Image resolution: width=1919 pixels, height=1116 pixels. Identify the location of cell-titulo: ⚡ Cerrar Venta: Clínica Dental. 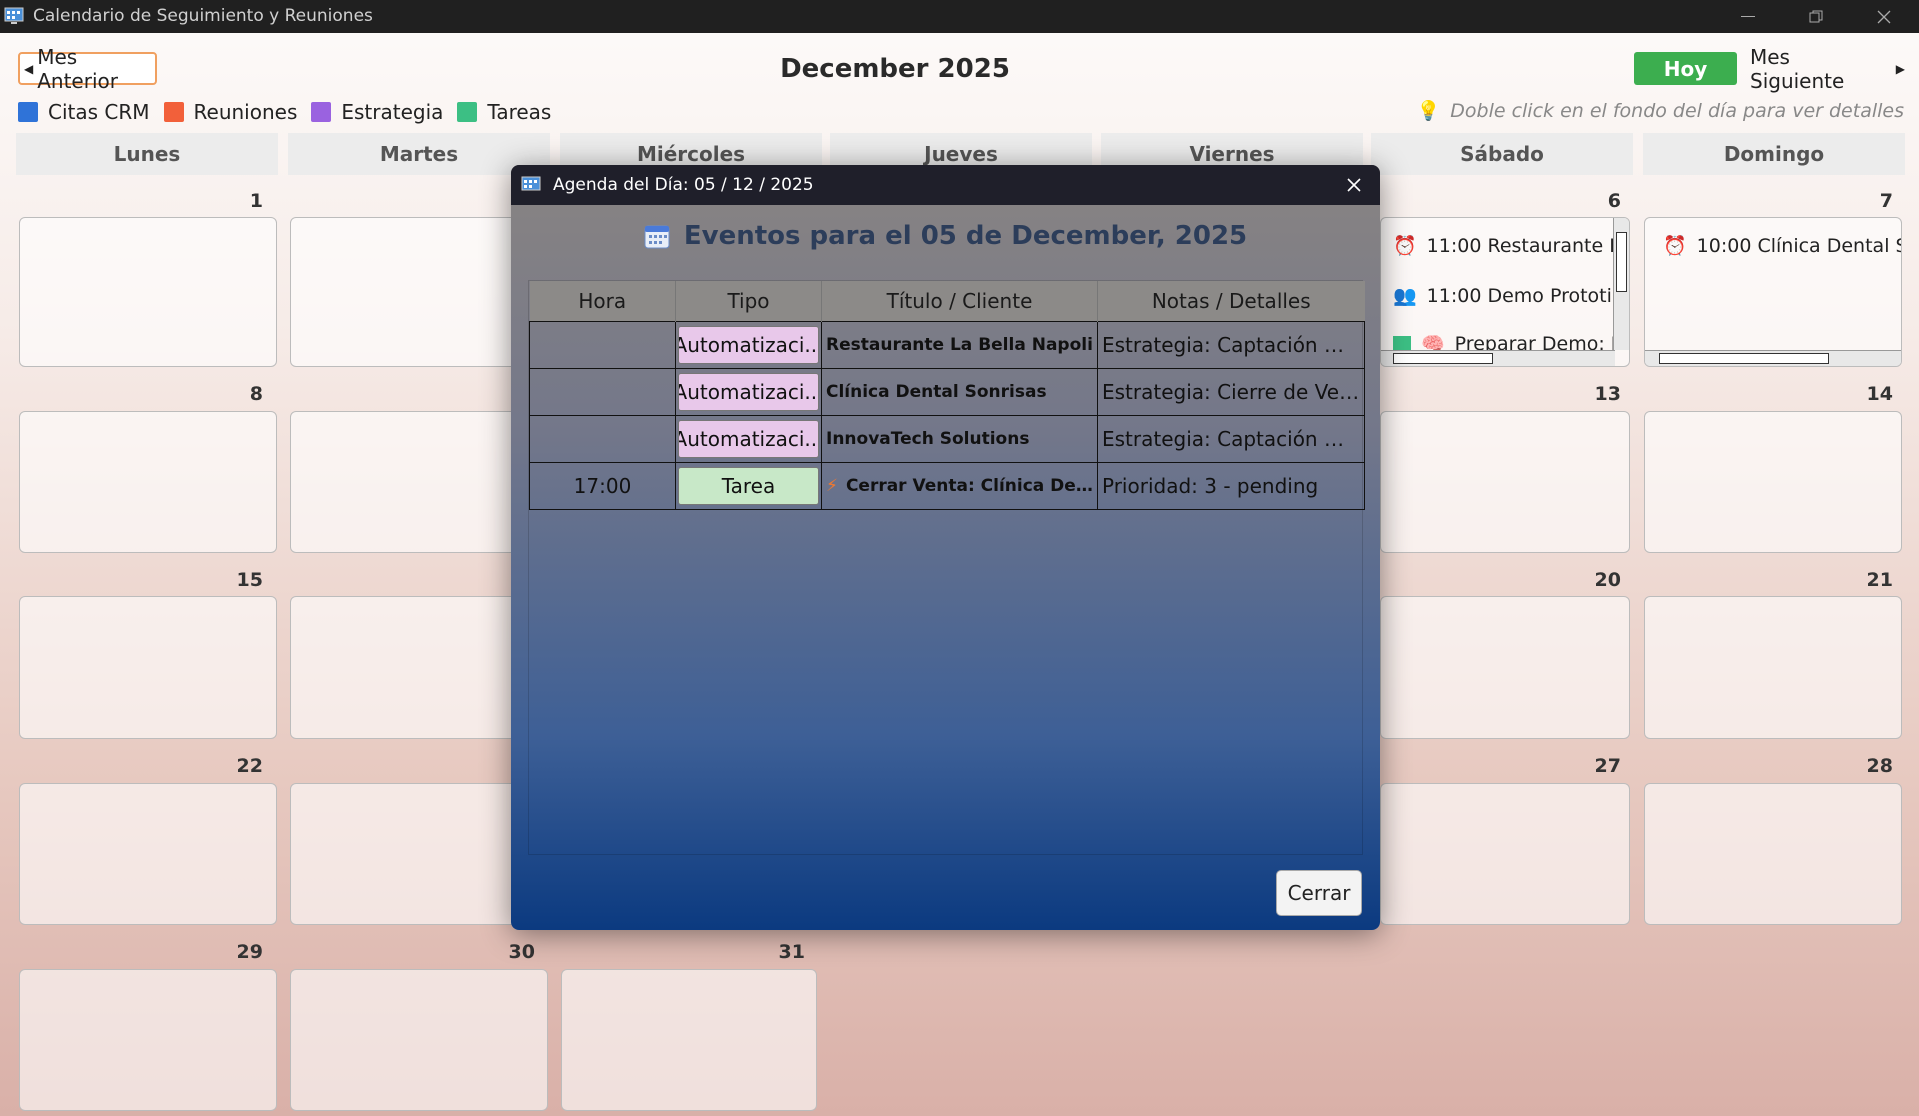
(959, 486).